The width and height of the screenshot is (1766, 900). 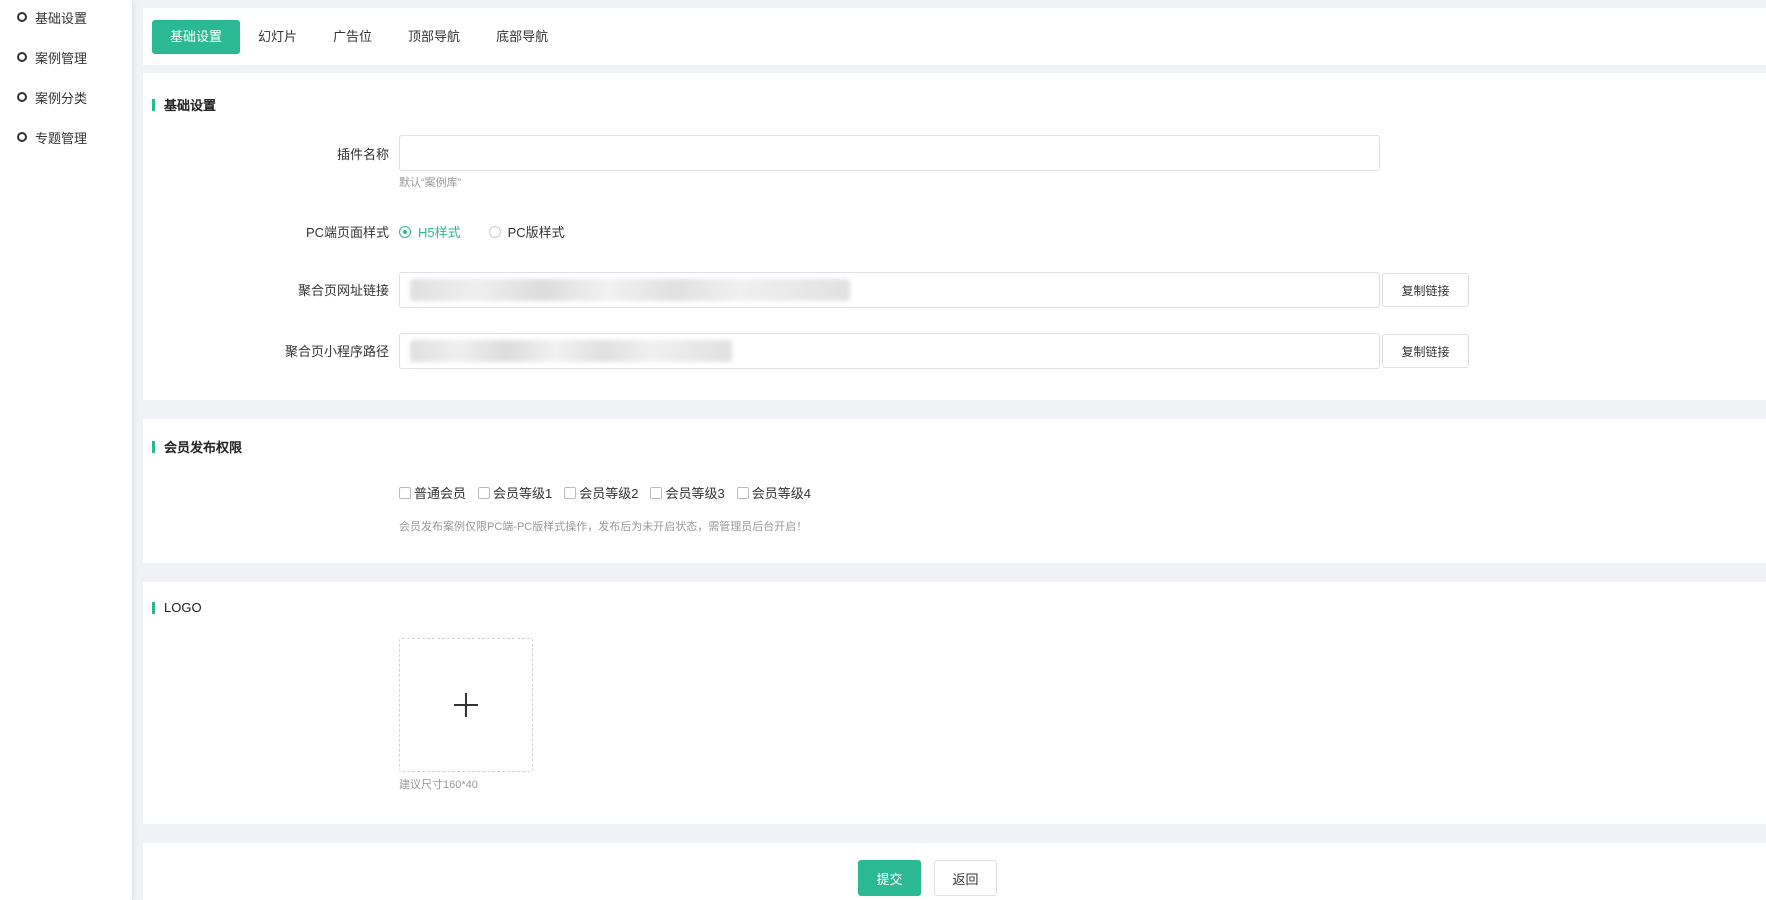 I want to click on sidebar-item-label: 专题管理, so click(x=61, y=138).